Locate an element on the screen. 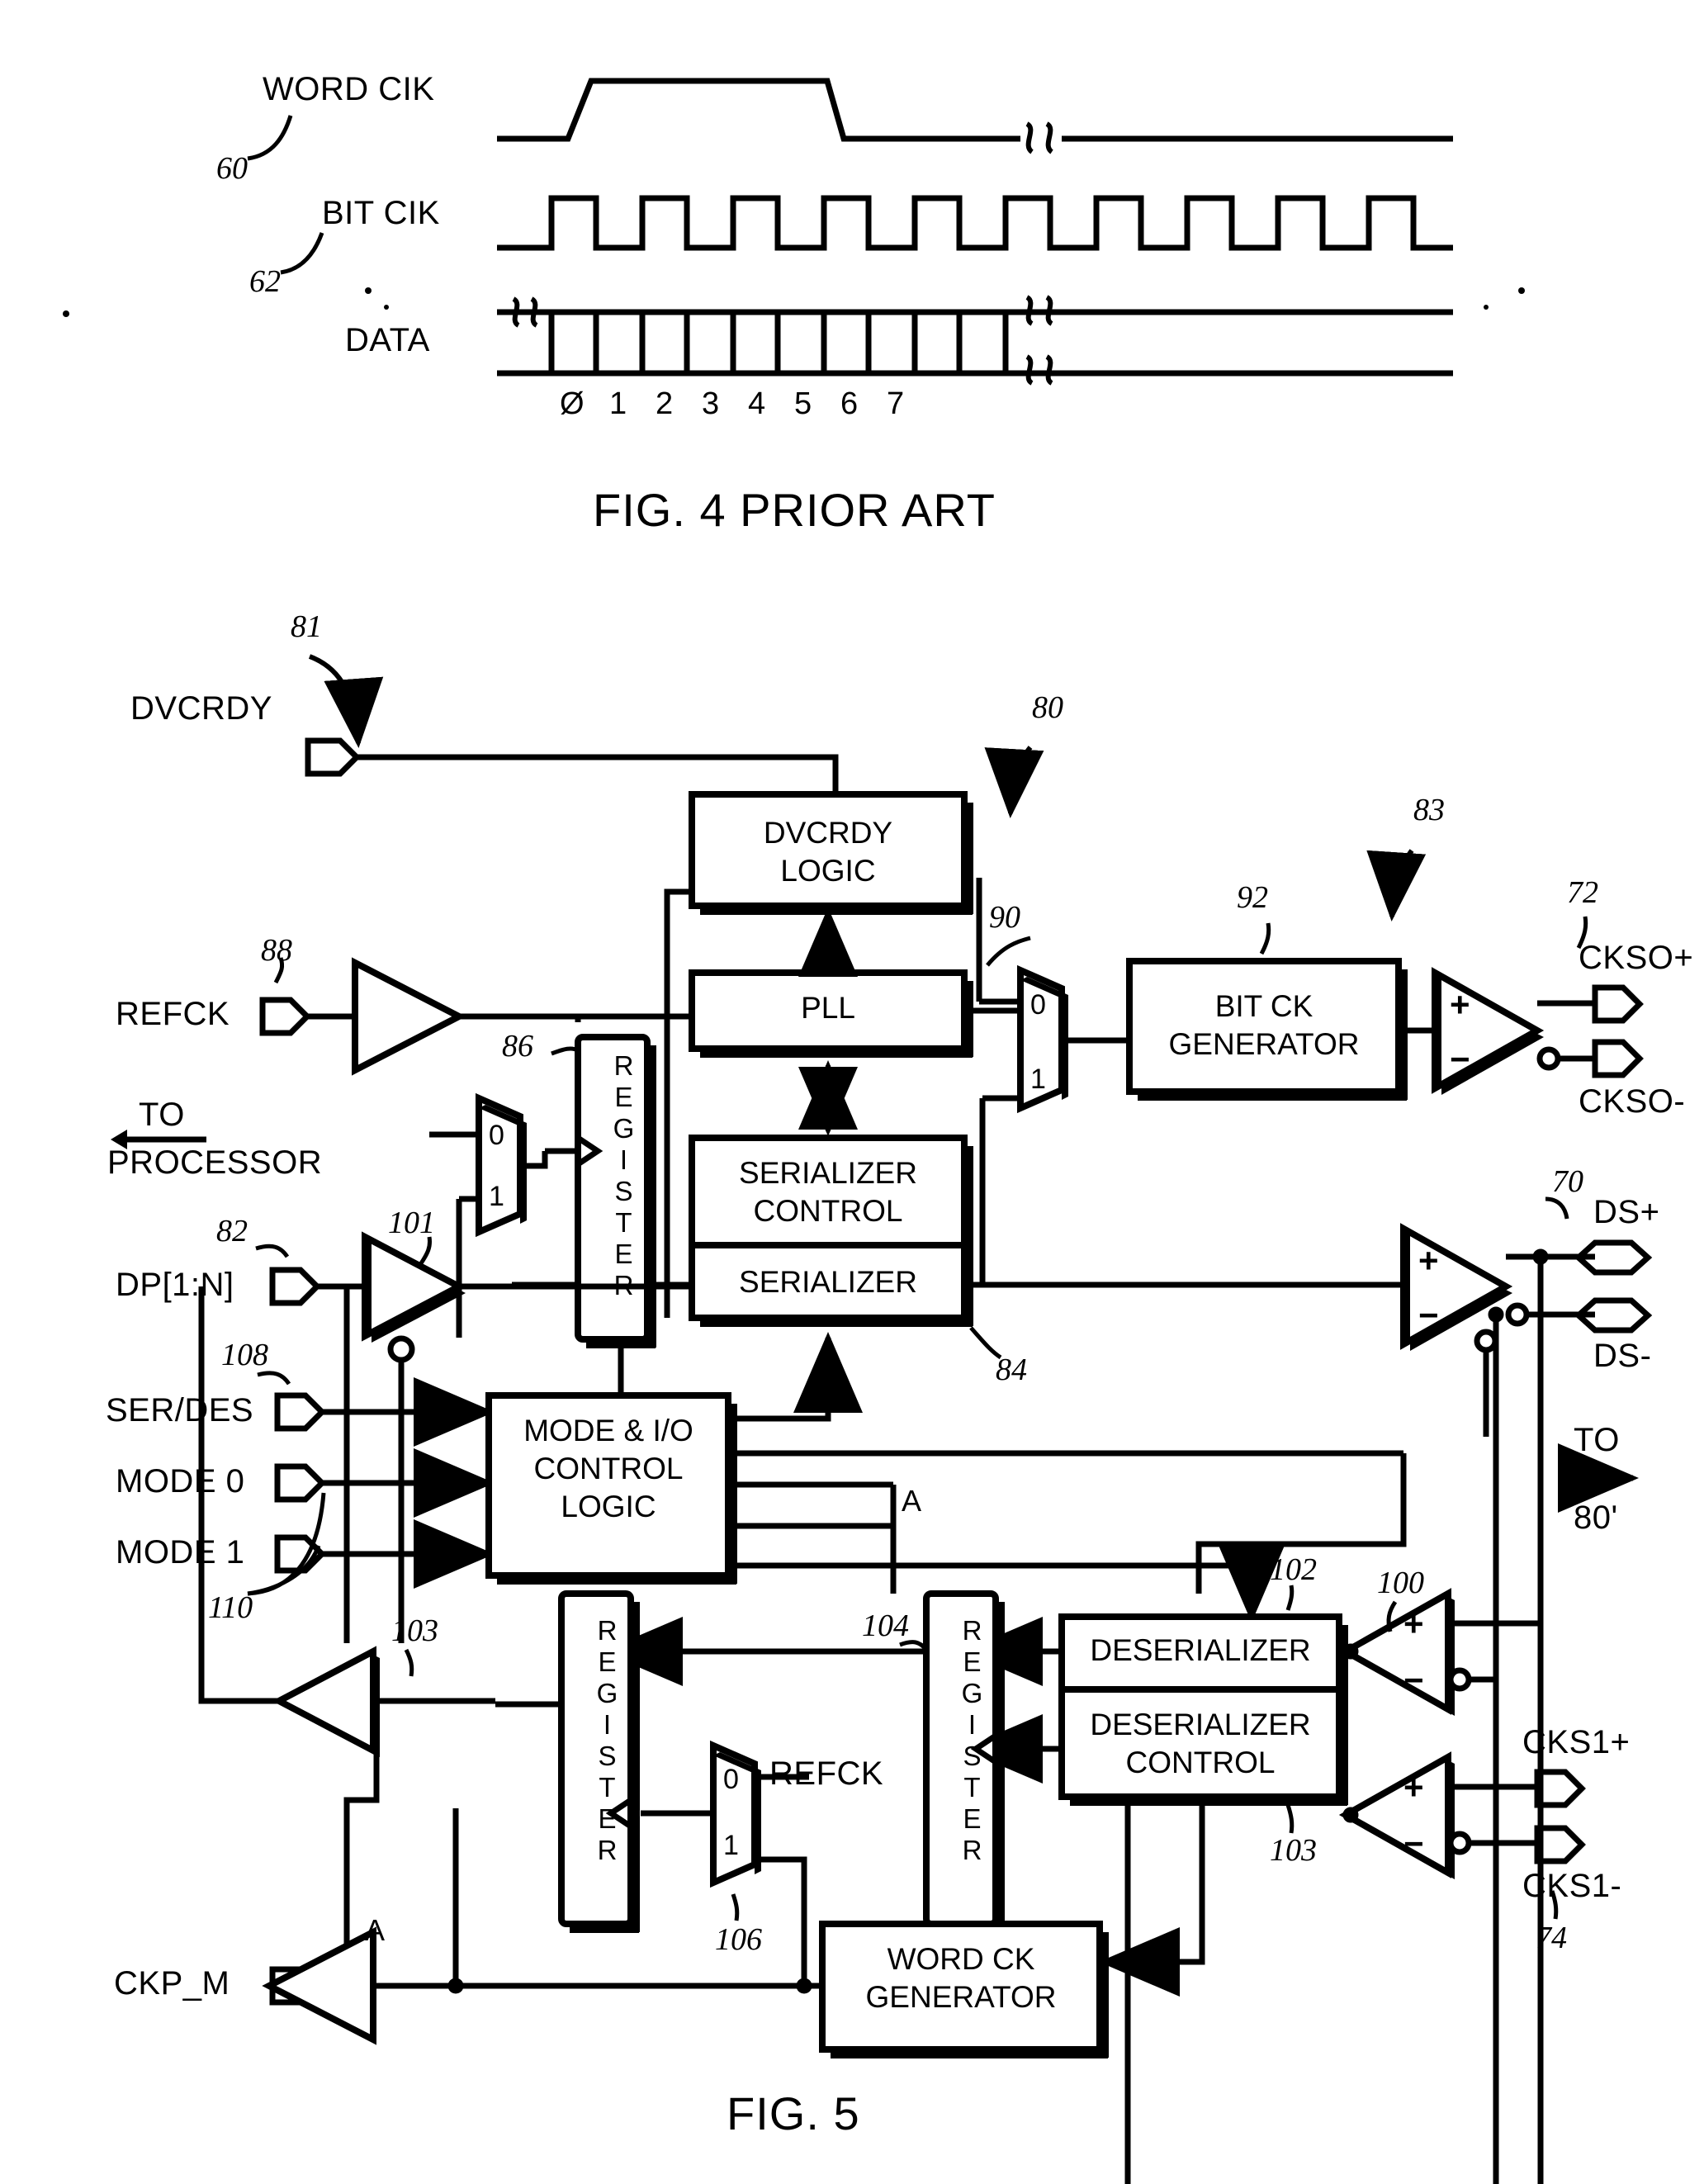 This screenshot has height=2184, width=1704. ref-72: 72 is located at coordinates (1582, 893).